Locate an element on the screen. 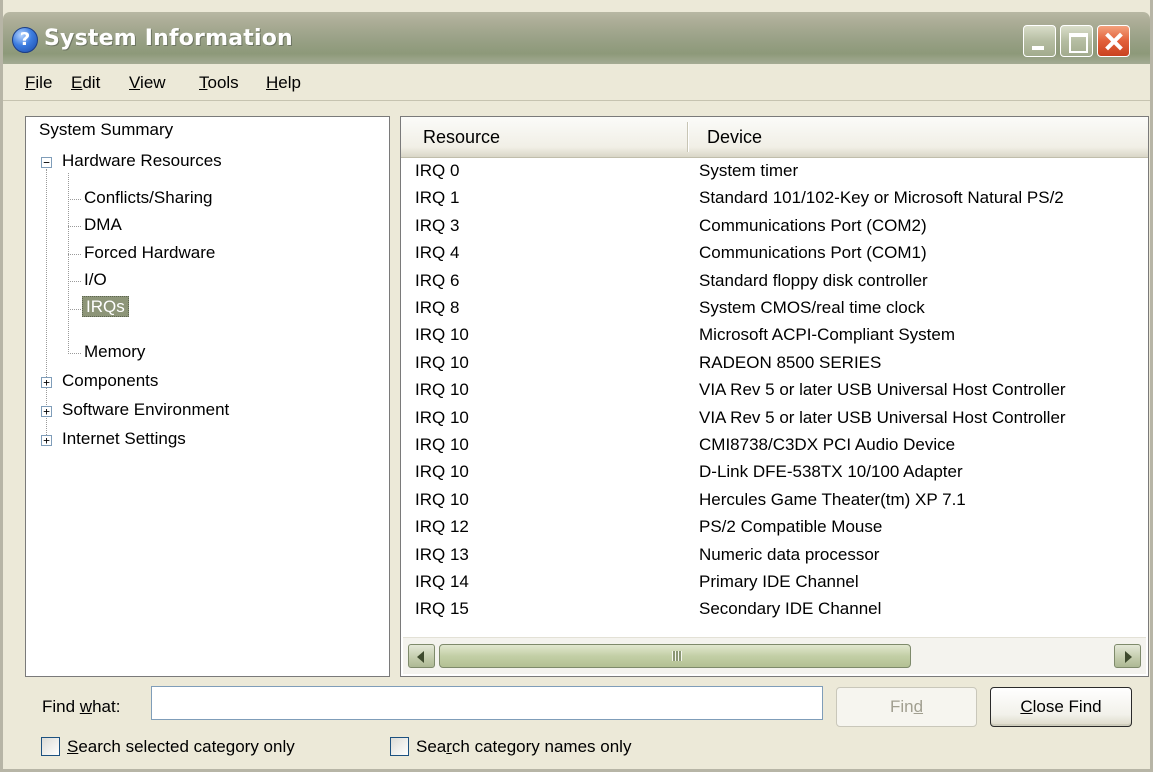  title-bar: ? System Information is located at coordinates (576, 38).